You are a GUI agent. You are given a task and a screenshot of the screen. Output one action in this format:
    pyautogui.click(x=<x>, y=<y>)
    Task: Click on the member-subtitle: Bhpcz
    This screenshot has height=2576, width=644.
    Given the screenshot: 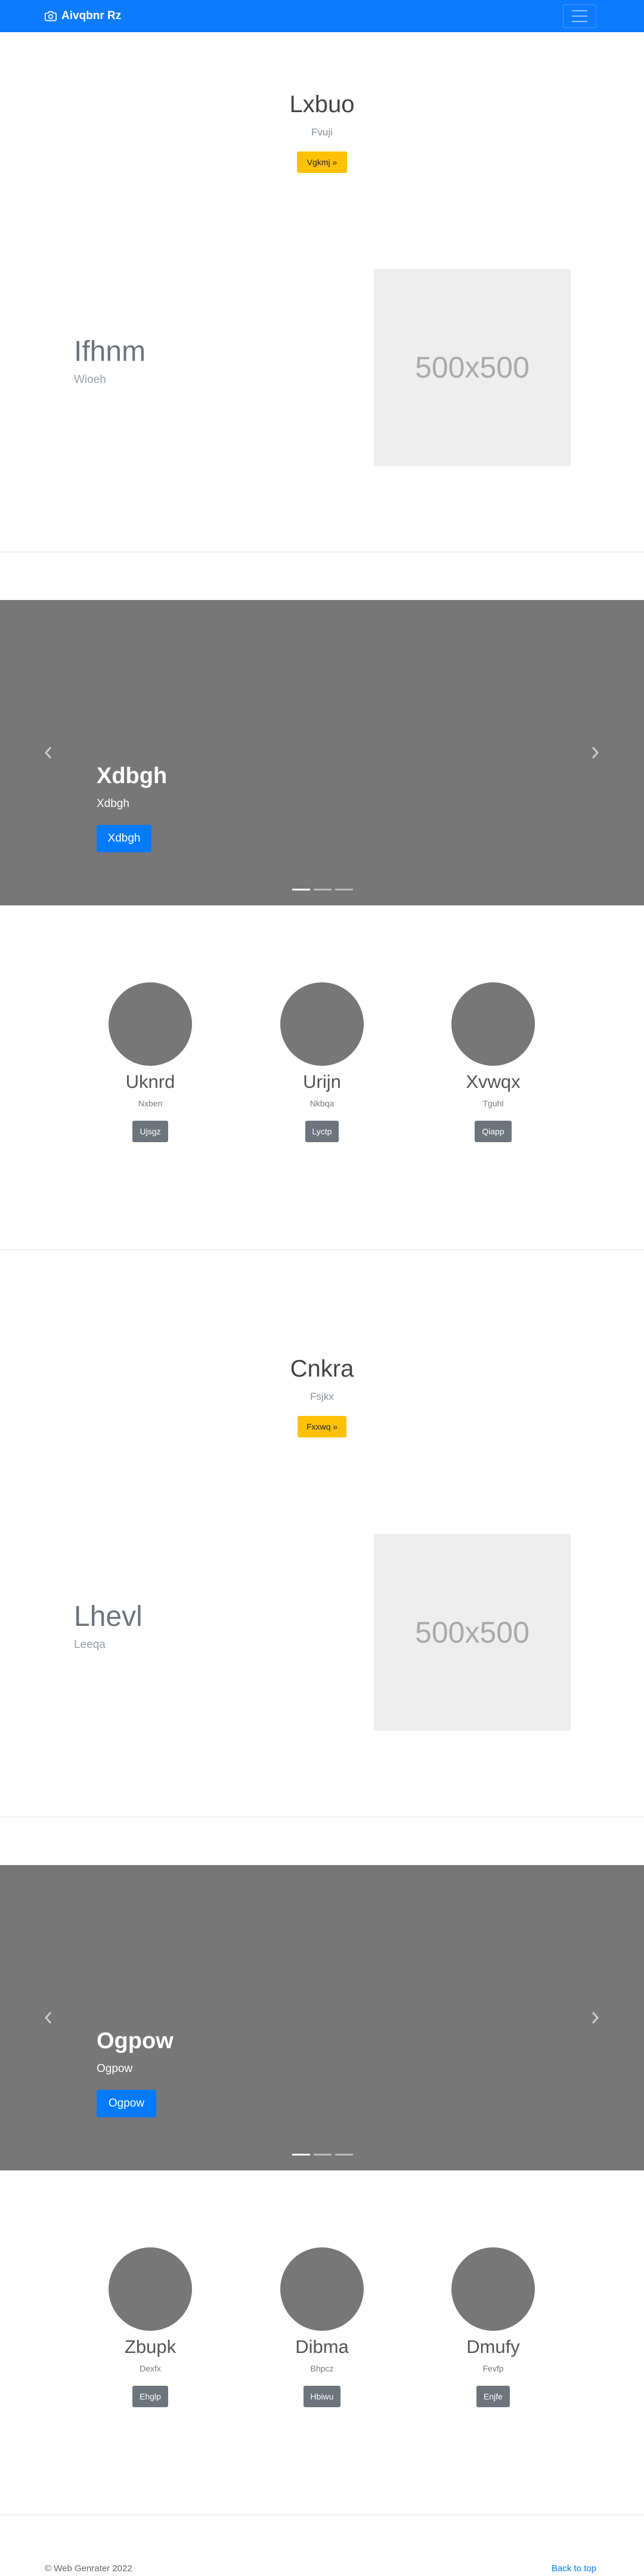 What is the action you would take?
    pyautogui.click(x=322, y=2368)
    